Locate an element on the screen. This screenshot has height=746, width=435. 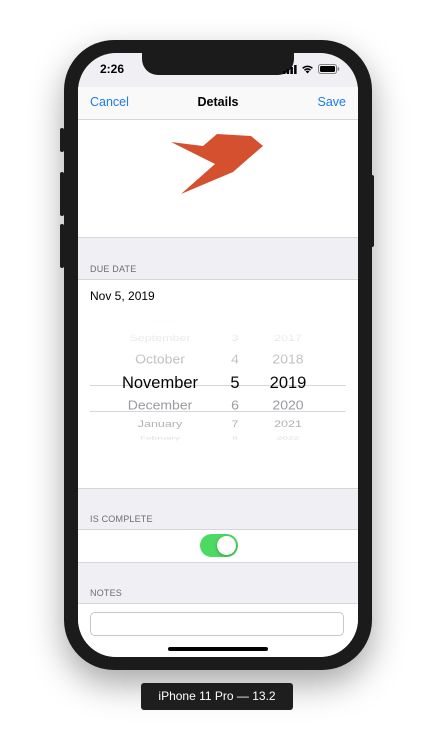
save-button: Save is located at coordinates (332, 102).